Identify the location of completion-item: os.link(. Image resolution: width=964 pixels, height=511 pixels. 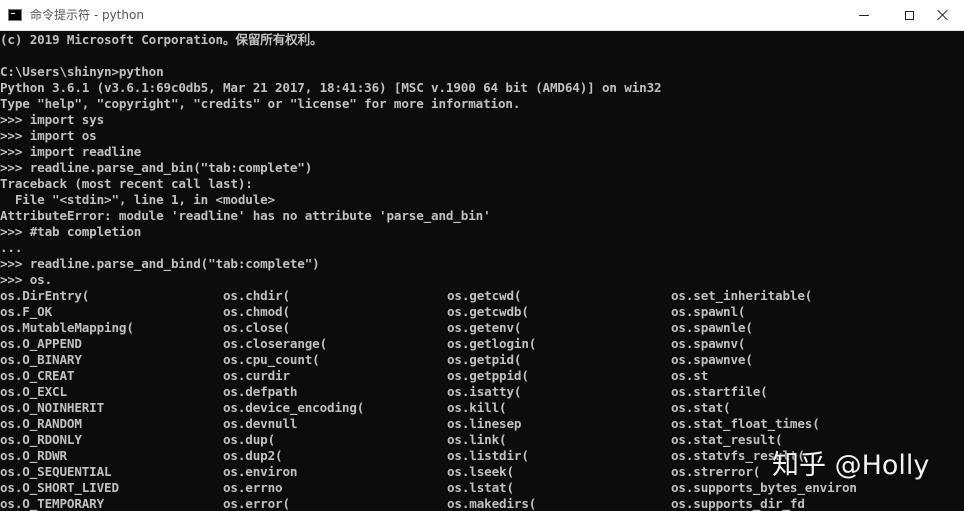
(477, 439).